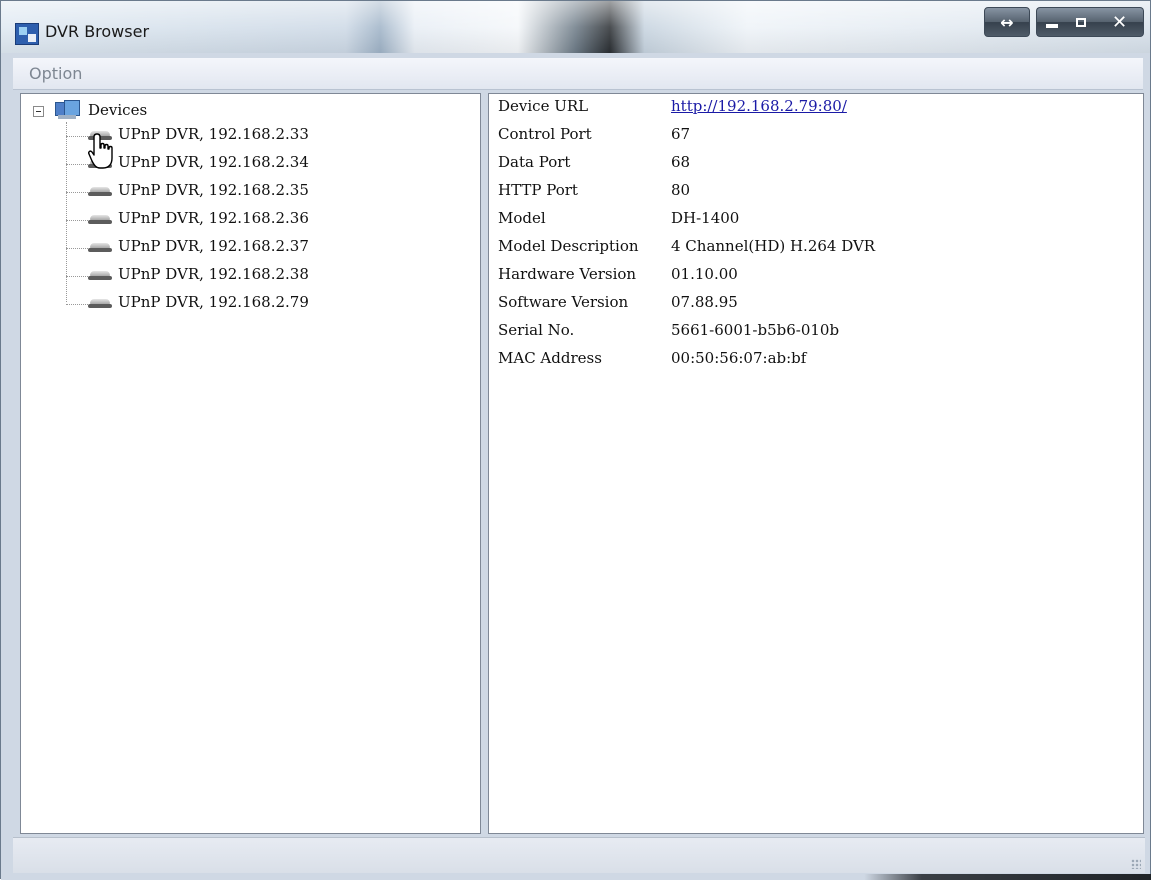  I want to click on close-icon: ✕, so click(1119, 22).